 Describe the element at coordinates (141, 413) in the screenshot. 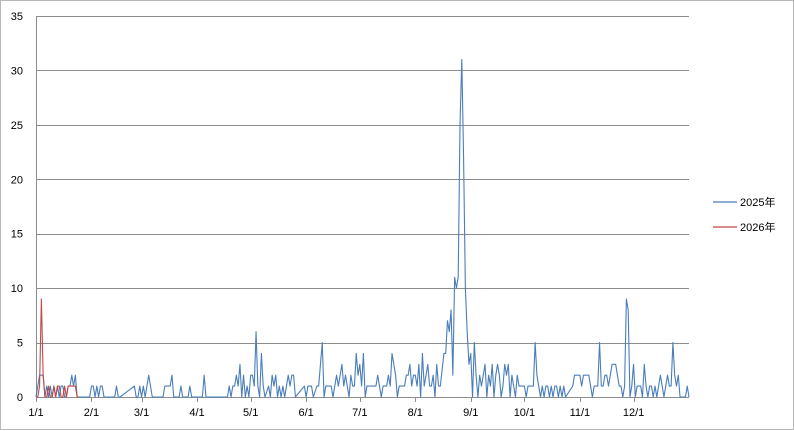

I see `x-tick-label: 3/1` at that location.